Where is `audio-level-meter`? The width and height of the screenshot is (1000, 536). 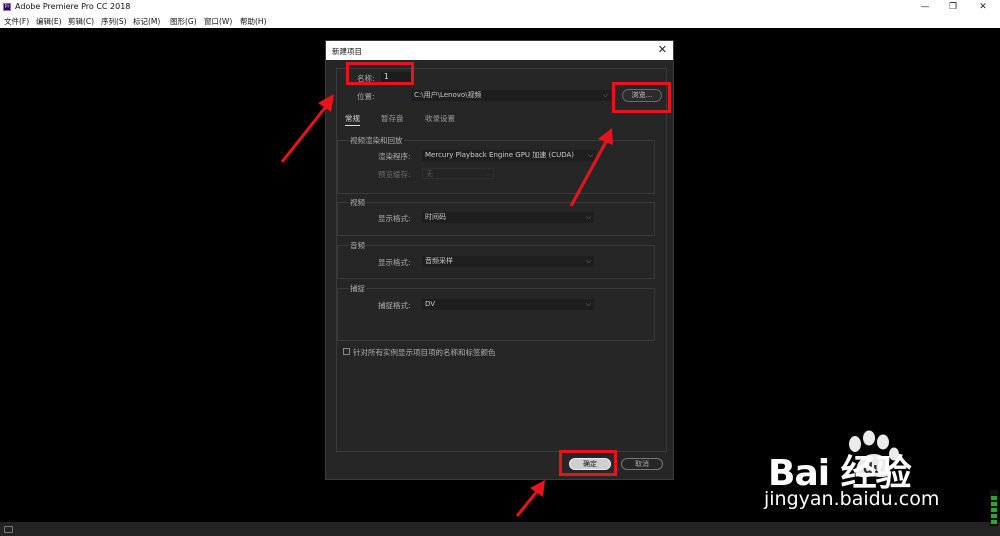
audio-level-meter is located at coordinates (994, 508).